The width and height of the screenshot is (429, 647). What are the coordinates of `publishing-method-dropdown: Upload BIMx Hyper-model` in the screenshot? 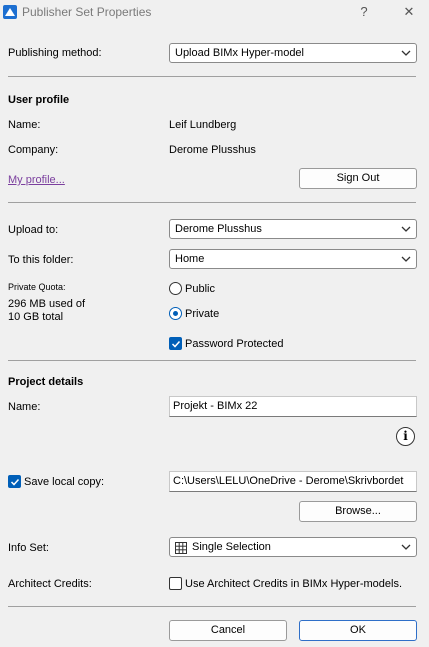 It's located at (293, 53).